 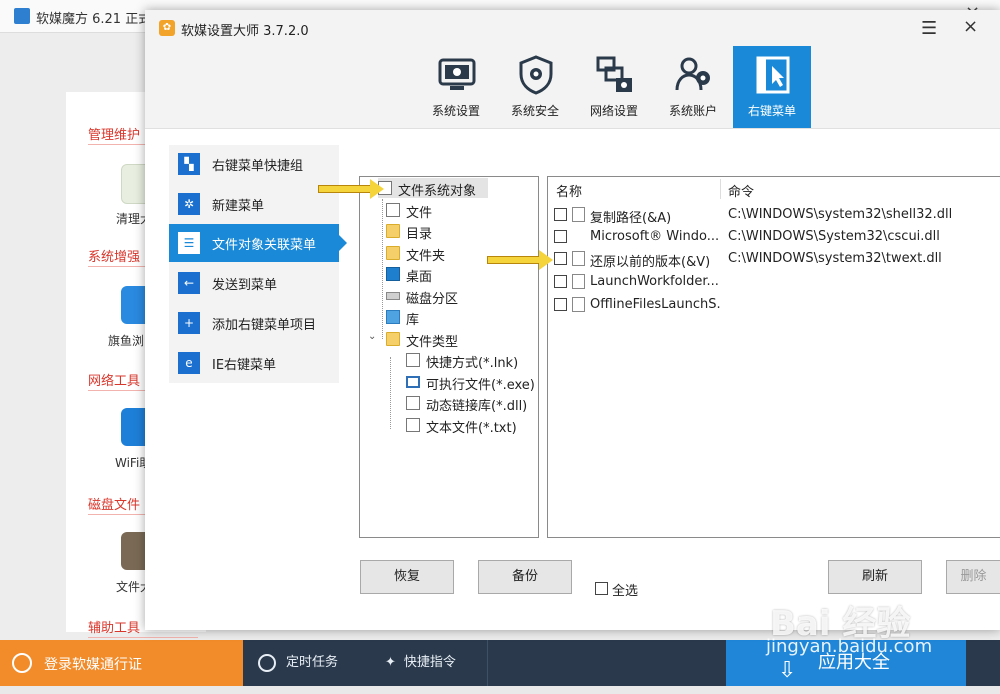 I want to click on column-separator, so click(x=720, y=189).